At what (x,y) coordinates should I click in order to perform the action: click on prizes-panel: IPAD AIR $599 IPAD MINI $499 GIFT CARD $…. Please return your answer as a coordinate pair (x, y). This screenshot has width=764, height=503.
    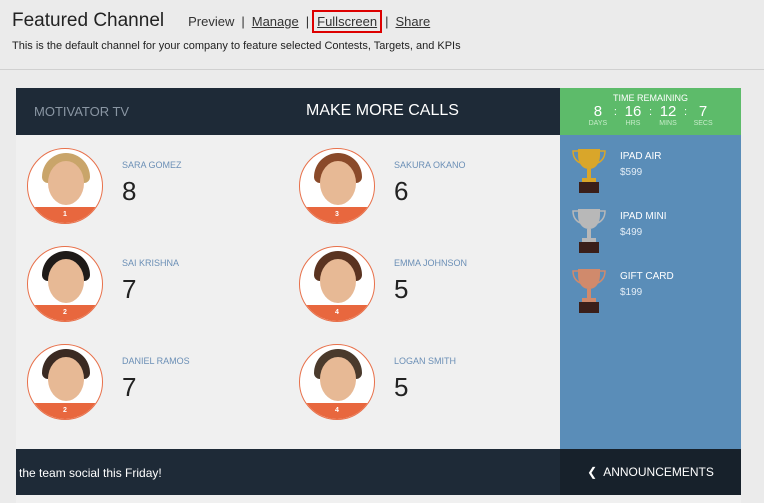
    Looking at the image, I should click on (650, 292).